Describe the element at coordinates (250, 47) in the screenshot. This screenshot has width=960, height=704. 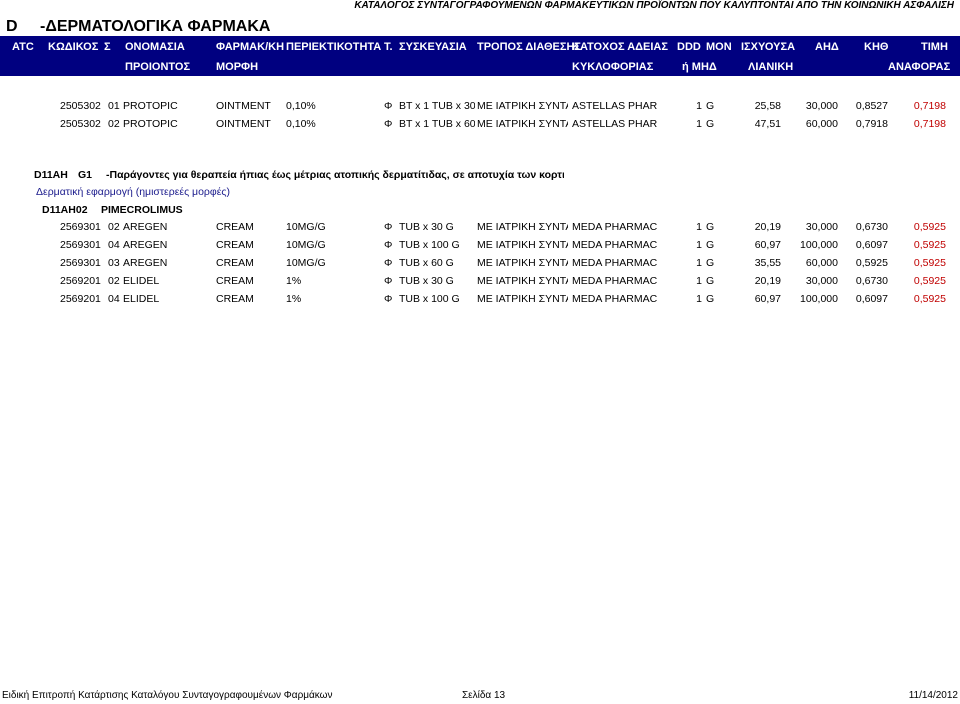
I see `col-form: ΦΑΡΜΑΚ/ΚΗ` at that location.